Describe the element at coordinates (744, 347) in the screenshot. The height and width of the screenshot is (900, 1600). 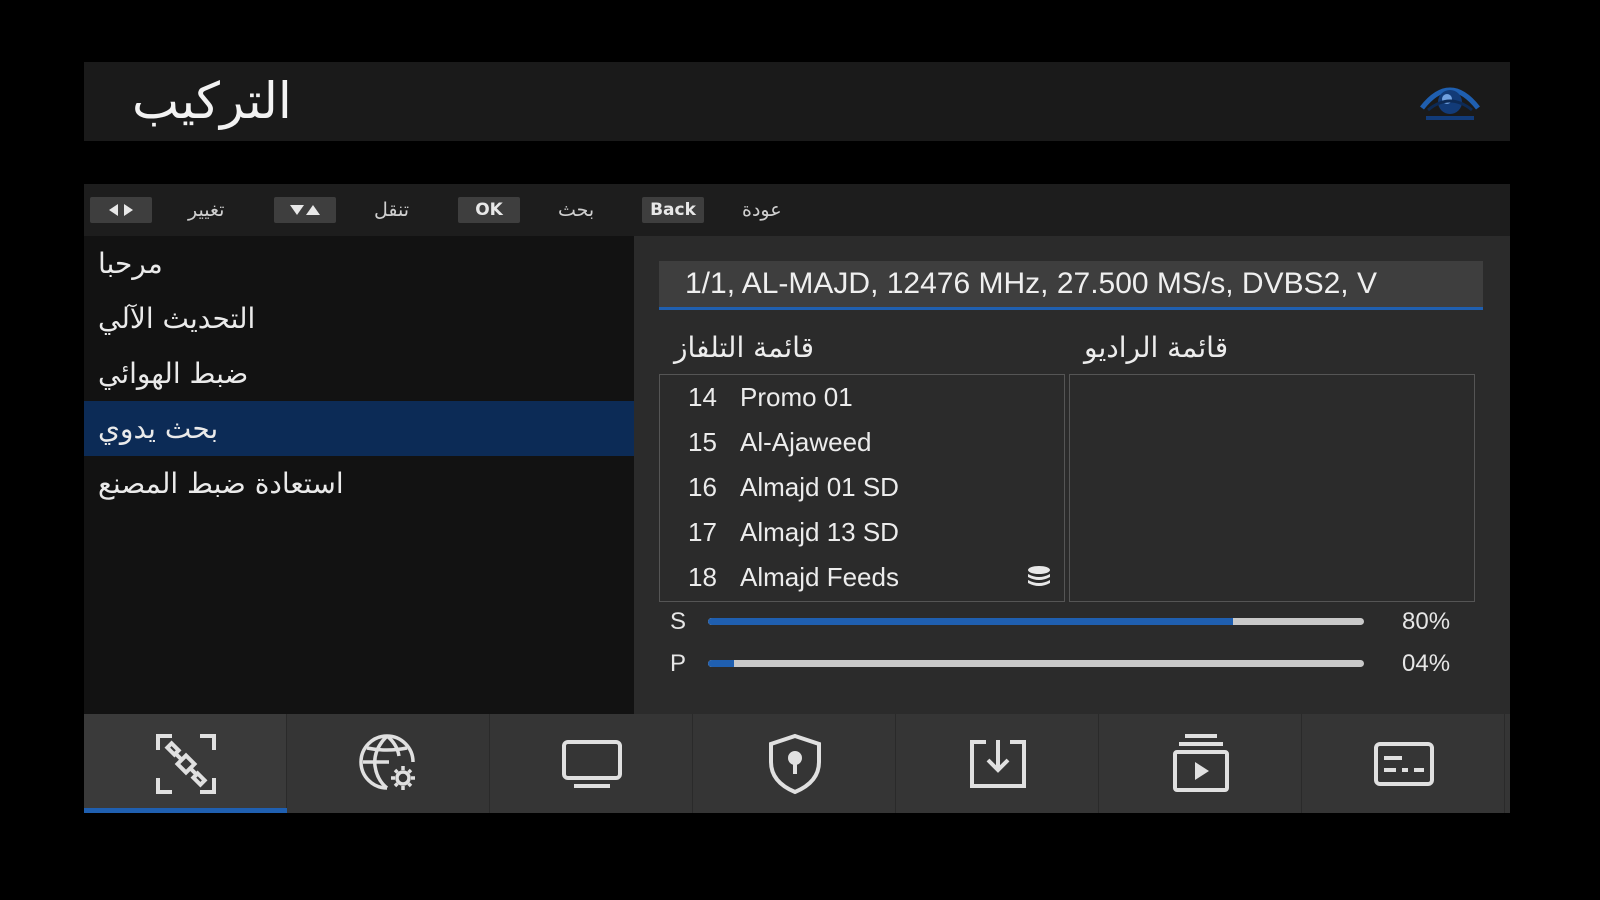
I see `tv-list-title: قائمة التلفاز` at that location.